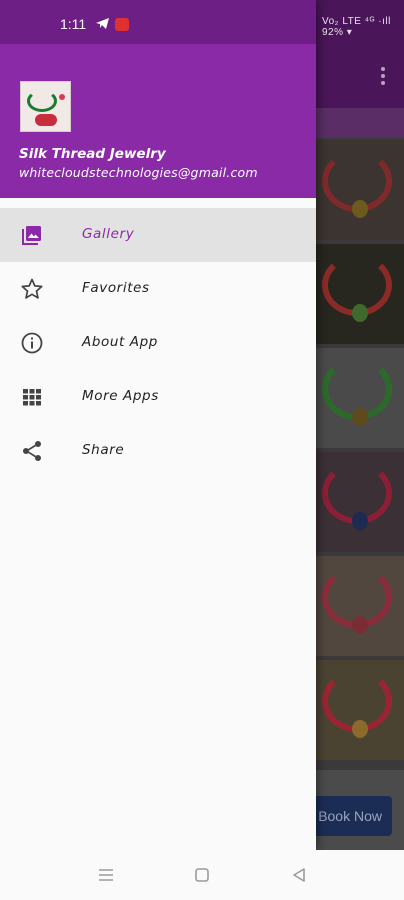  What do you see at coordinates (92, 154) in the screenshot?
I see `app-name: Silk Thread Jewelry` at bounding box center [92, 154].